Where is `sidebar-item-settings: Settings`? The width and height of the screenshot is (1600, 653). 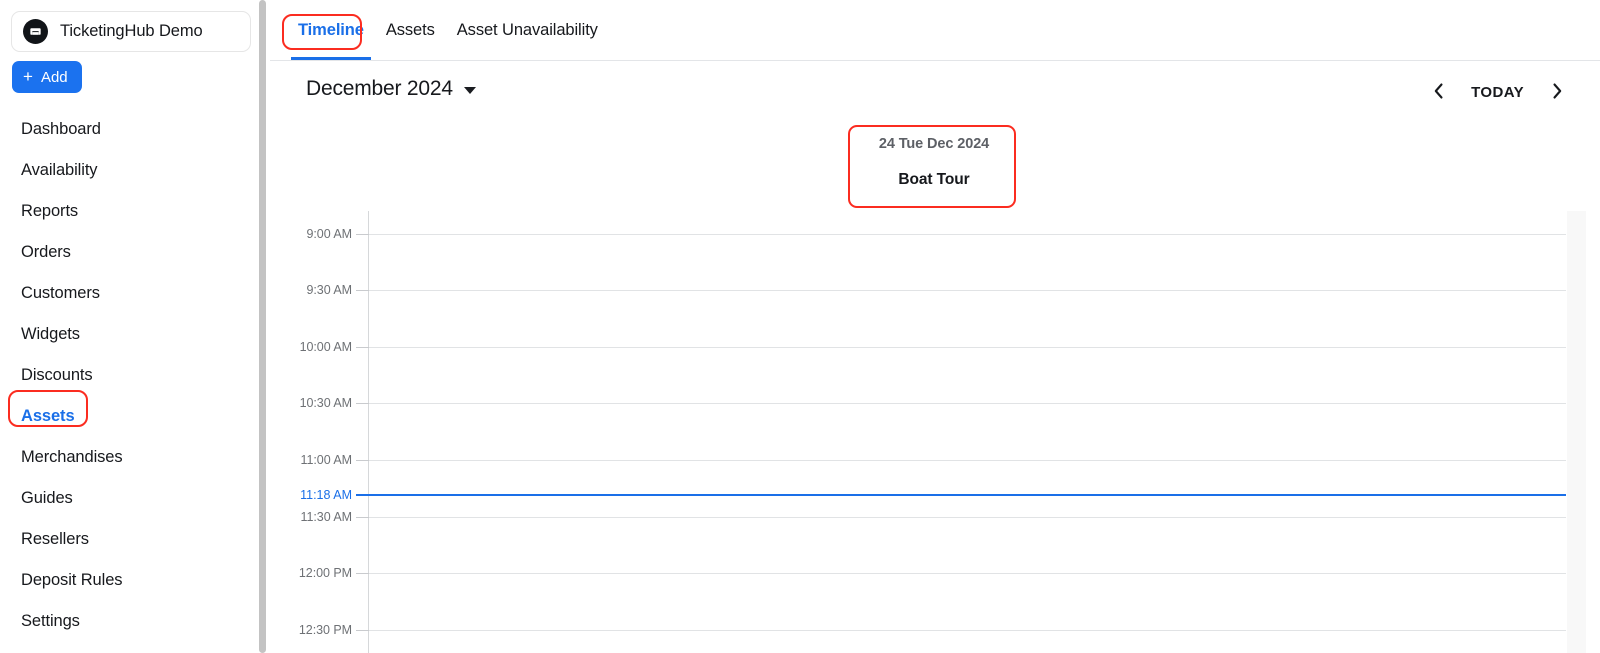 sidebar-item-settings: Settings is located at coordinates (135, 621).